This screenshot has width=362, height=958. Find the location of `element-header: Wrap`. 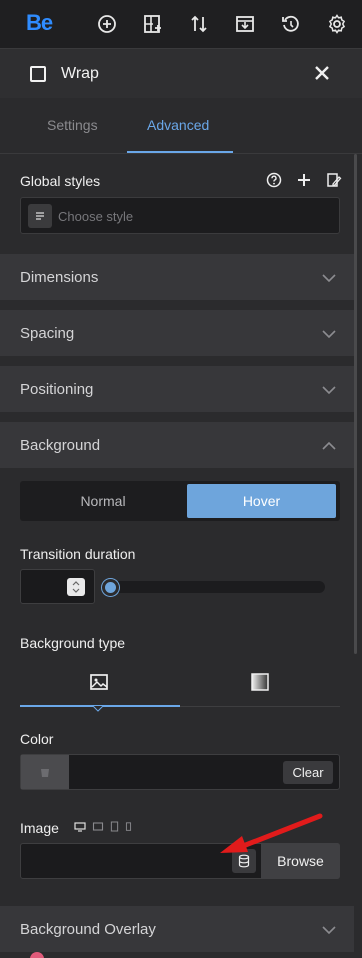

element-header: Wrap is located at coordinates (181, 73).